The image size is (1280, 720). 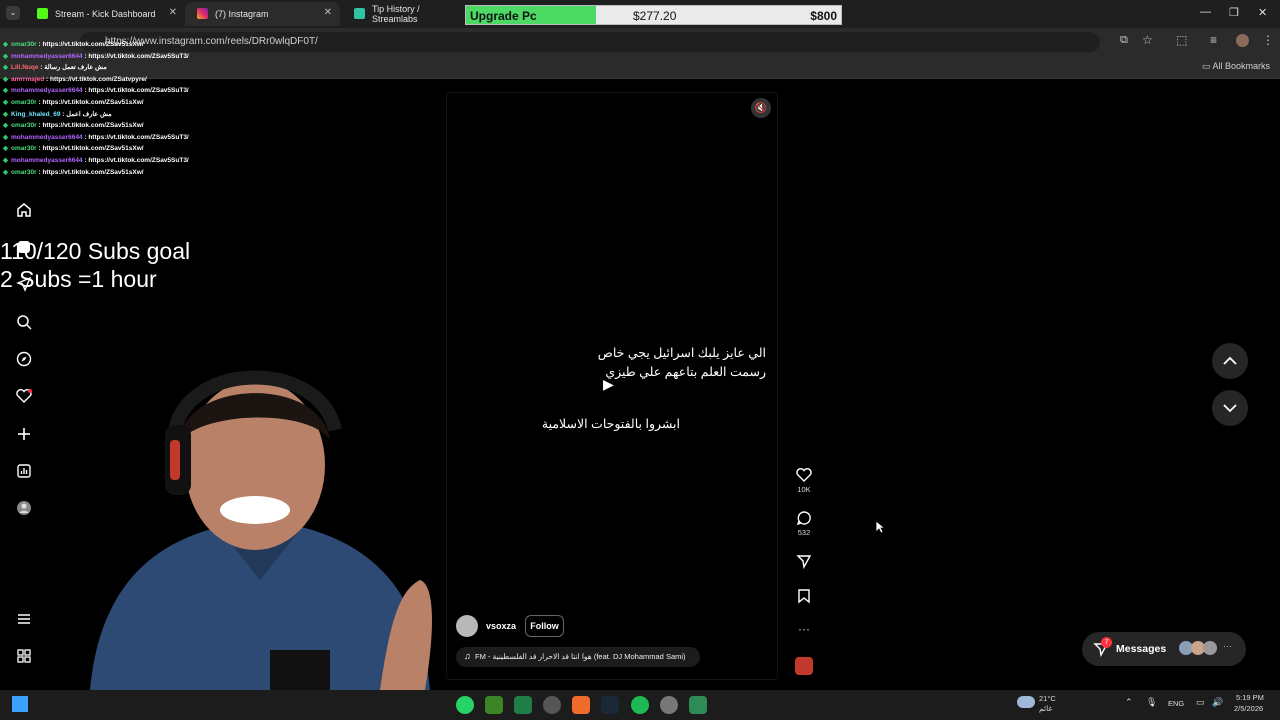 What do you see at coordinates (1129, 702) in the screenshot?
I see `chevron-up-icon: ⌃` at bounding box center [1129, 702].